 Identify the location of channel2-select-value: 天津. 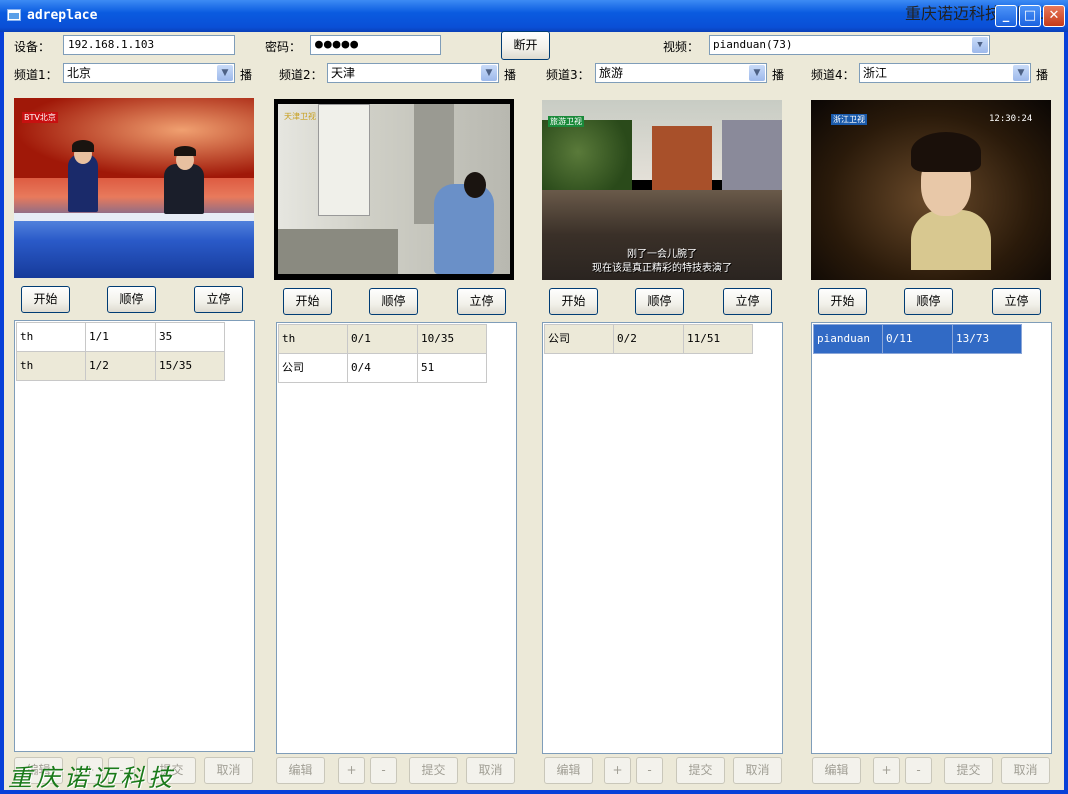
(343, 73).